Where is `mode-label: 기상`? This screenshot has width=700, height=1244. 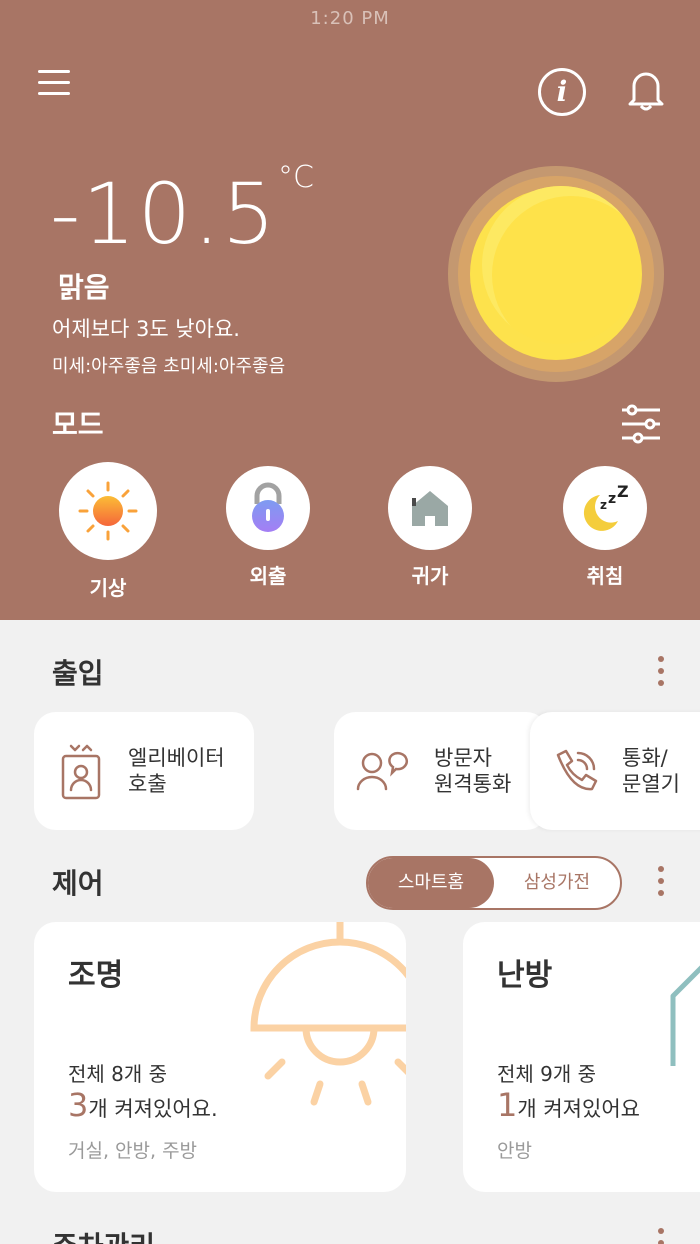
mode-label: 기상 is located at coordinates (108, 588).